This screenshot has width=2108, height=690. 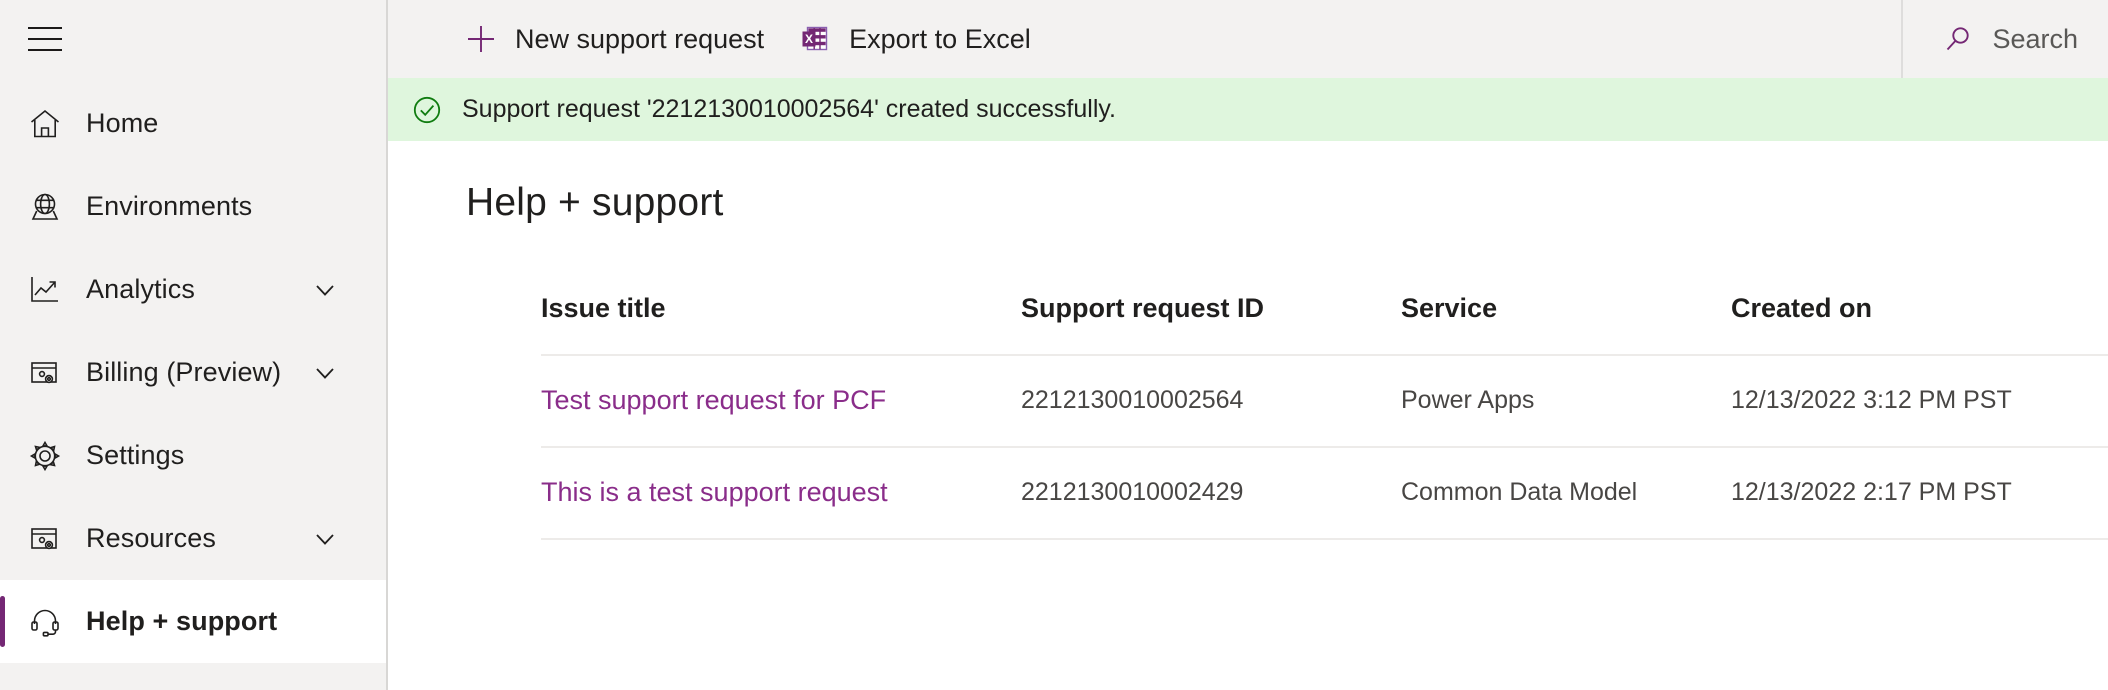 What do you see at coordinates (1566, 493) in the screenshot?
I see `cell-service: Common Data Model` at bounding box center [1566, 493].